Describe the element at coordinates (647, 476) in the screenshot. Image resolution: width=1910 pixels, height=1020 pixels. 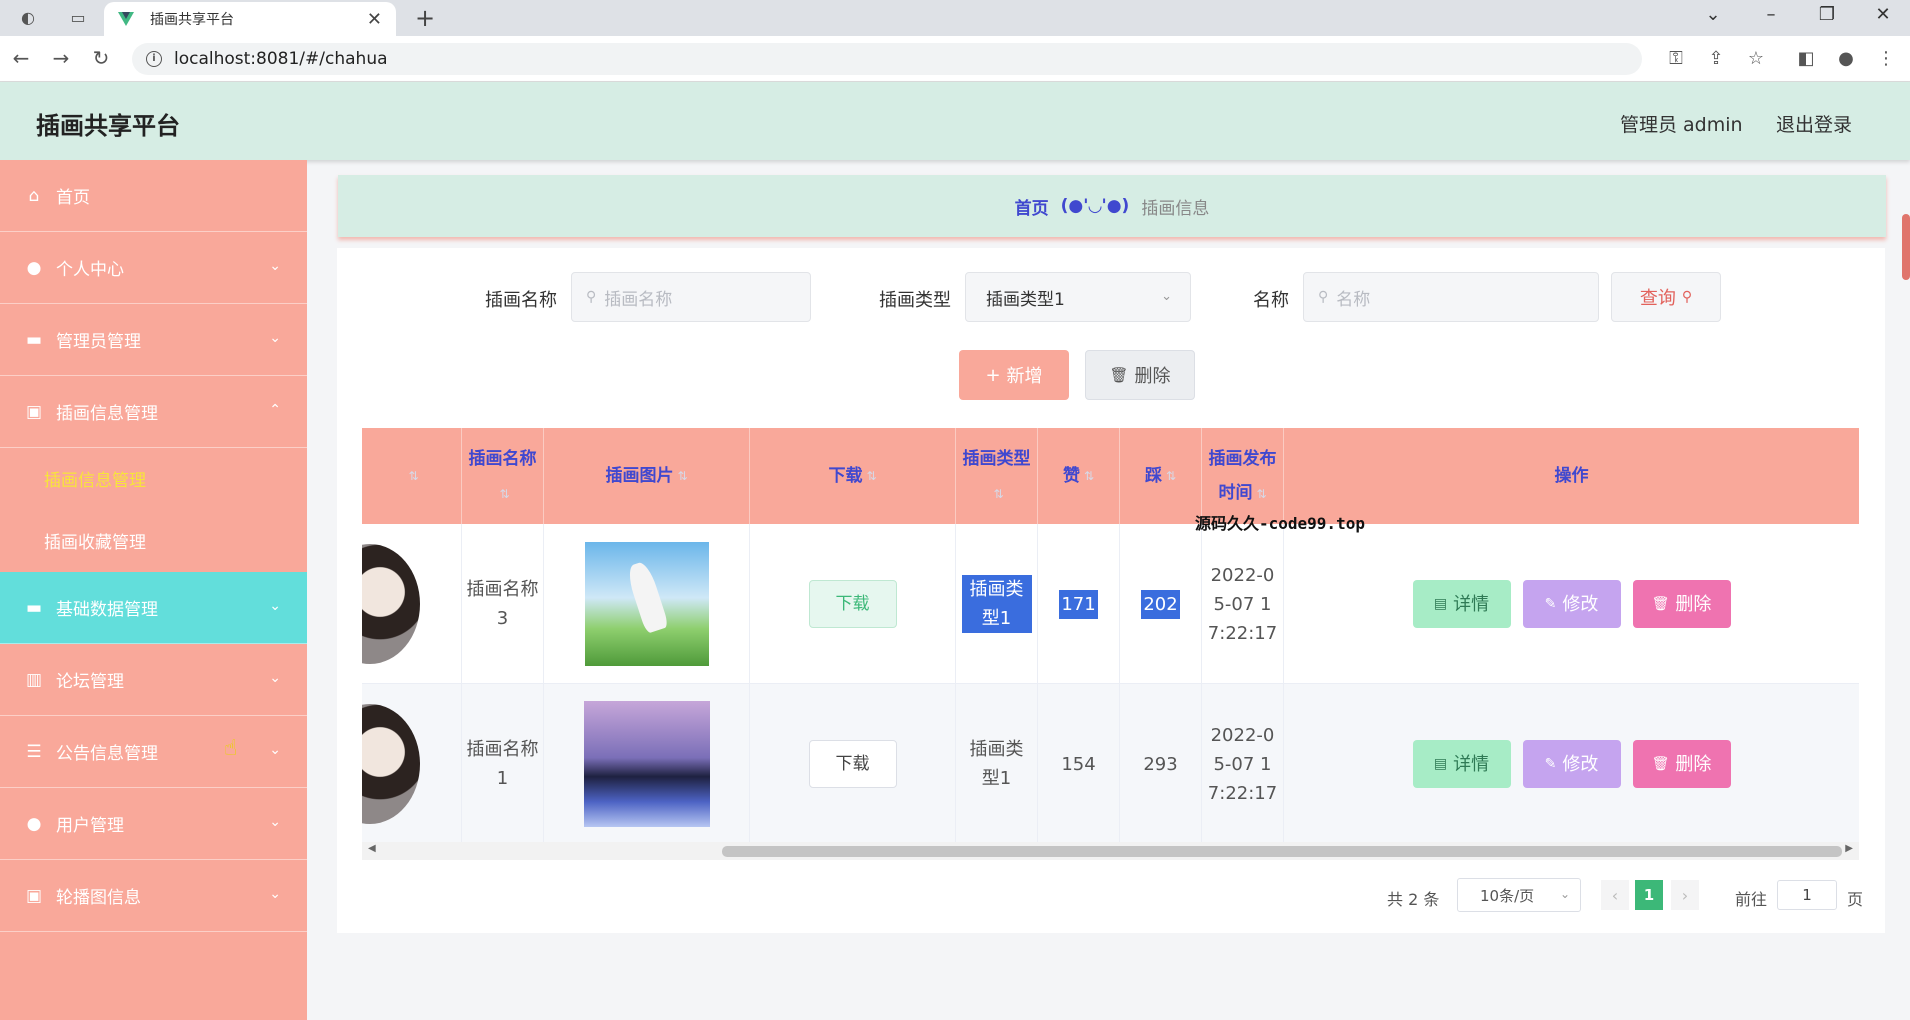
I see `column-image: 插画图片 ⇅` at that location.